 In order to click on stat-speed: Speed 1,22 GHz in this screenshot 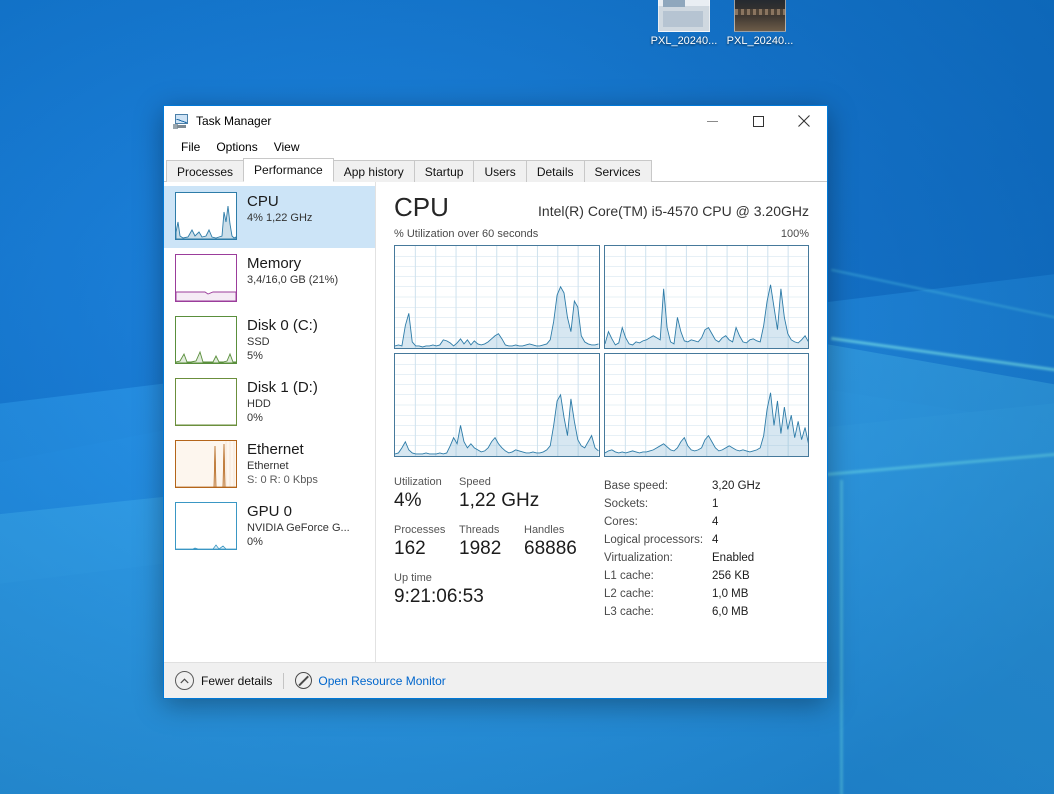, I will do `click(499, 494)`.